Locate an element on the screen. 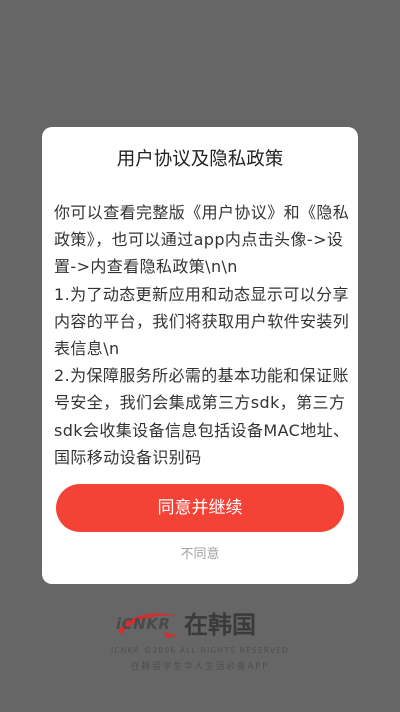 This screenshot has width=400, height=712. dialog-title: 用户协议及隐私政策 is located at coordinates (200, 159).